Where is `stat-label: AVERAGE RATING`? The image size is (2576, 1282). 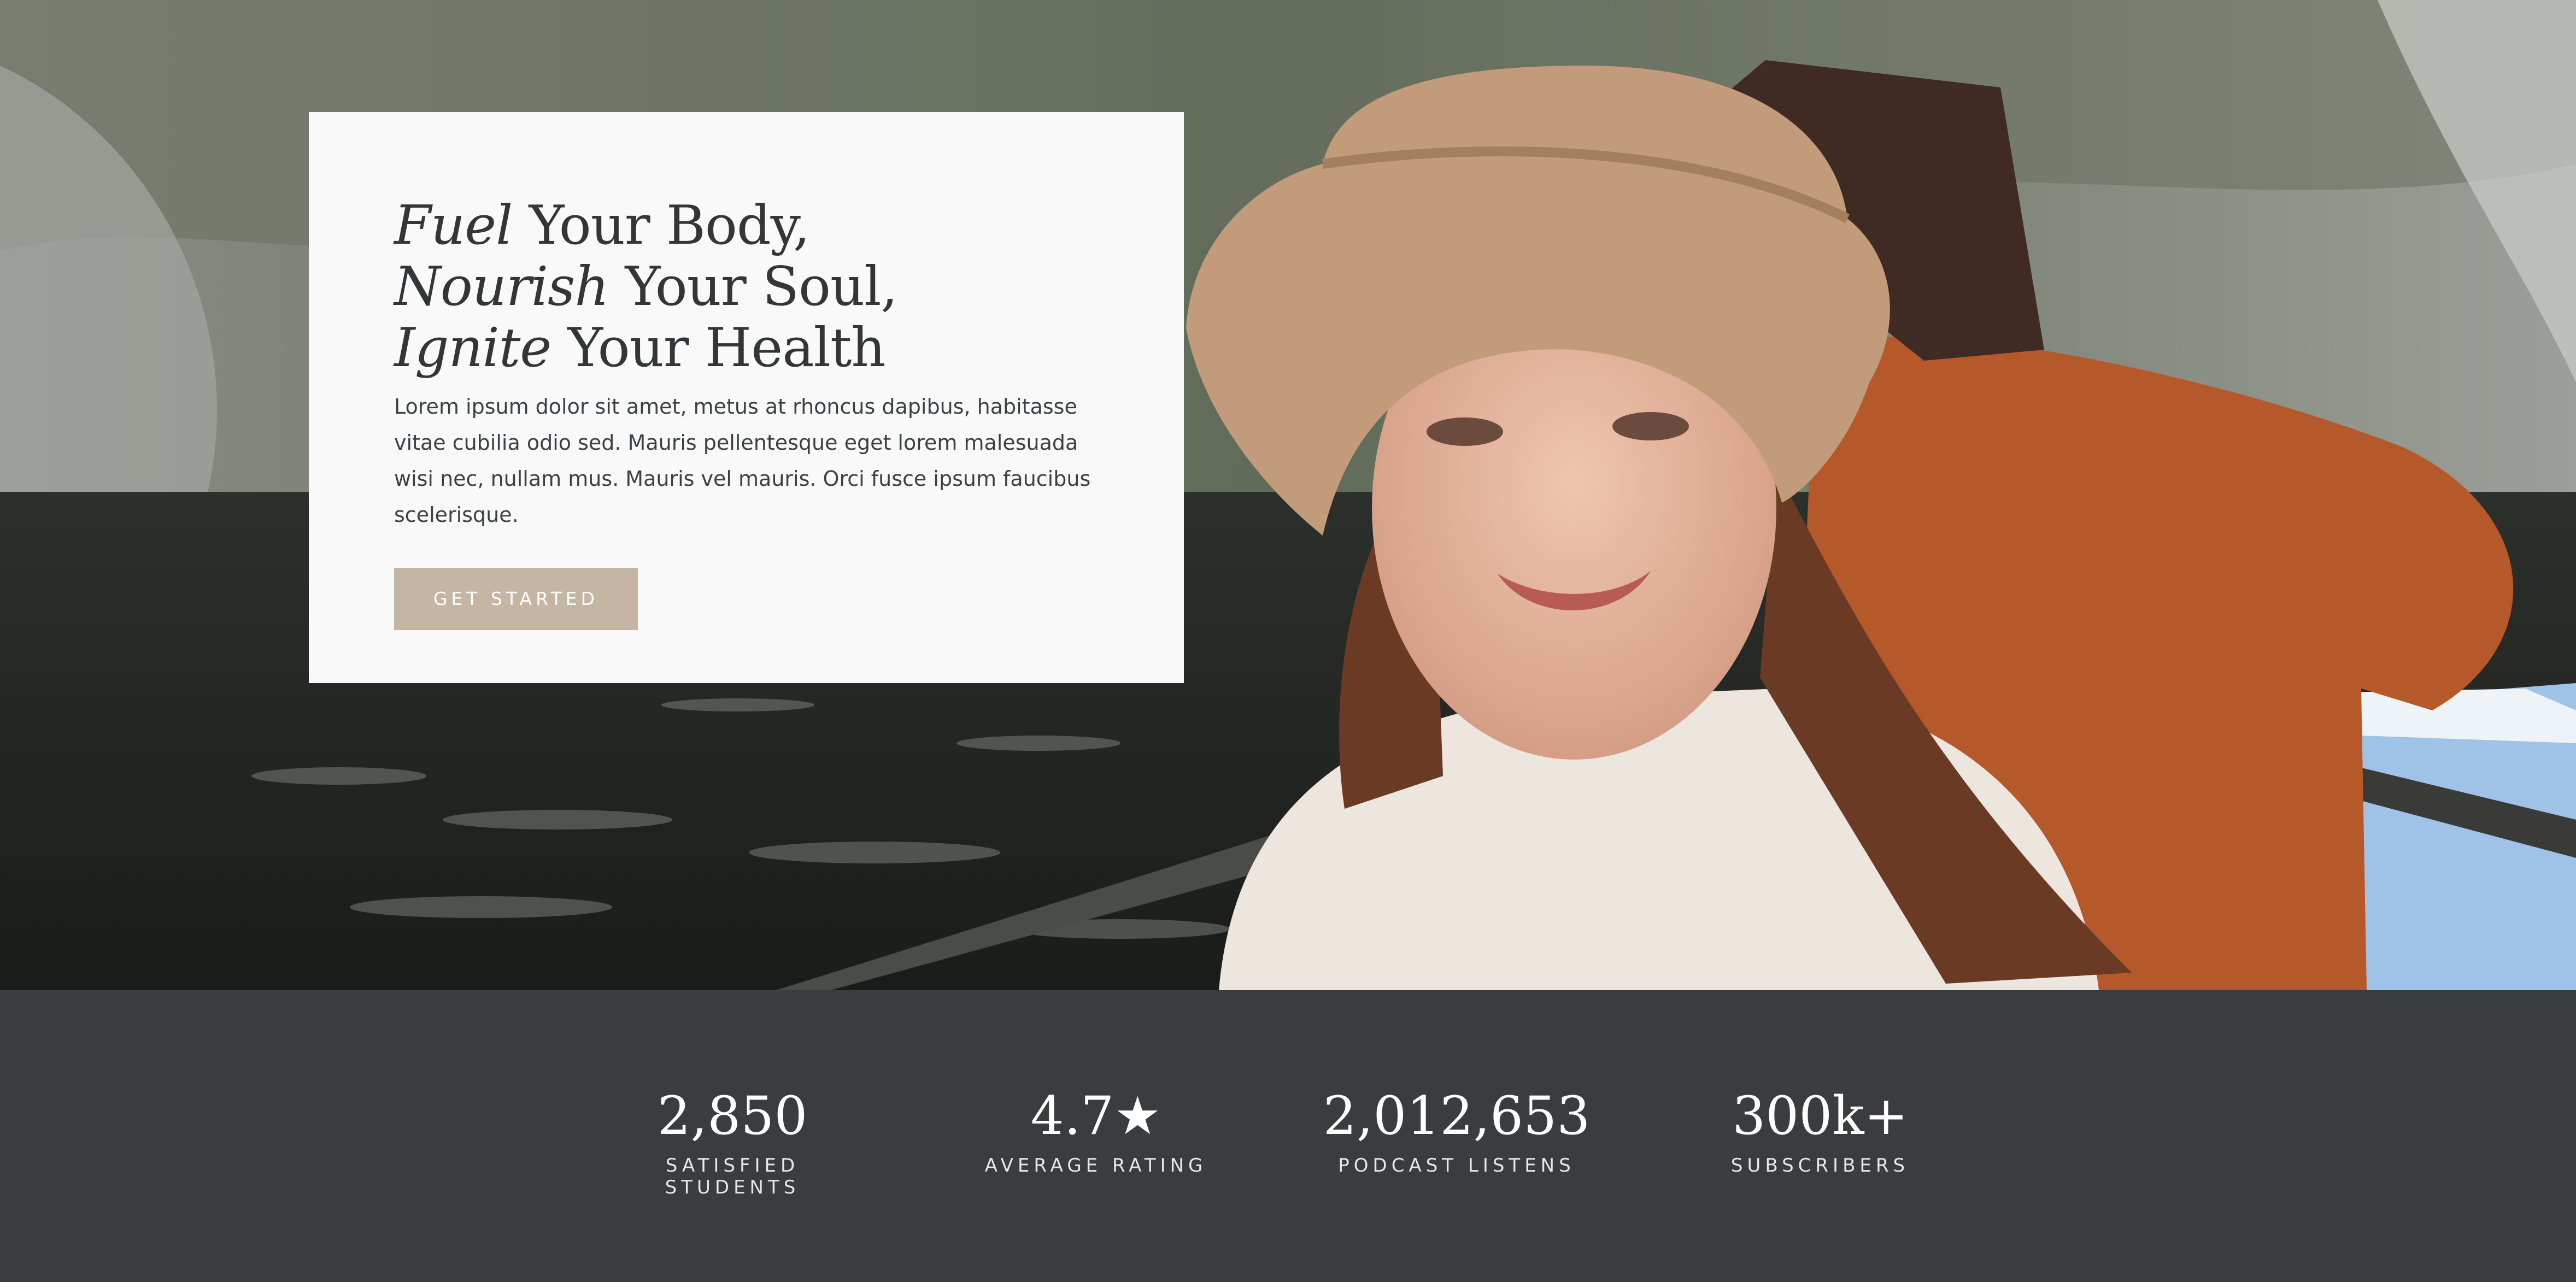
stat-label: AVERAGE RATING is located at coordinates (1095, 1166).